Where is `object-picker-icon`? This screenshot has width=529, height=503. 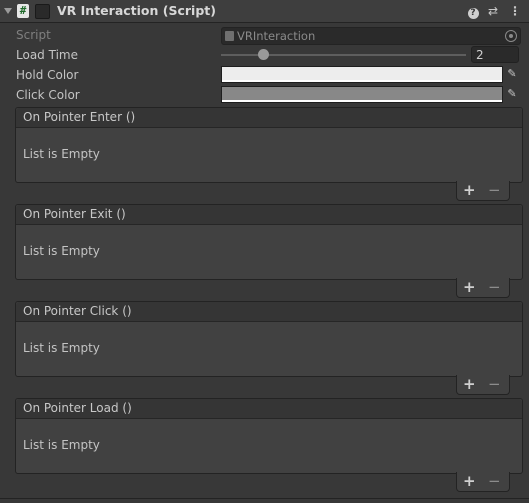
object-picker-icon is located at coordinates (511, 36).